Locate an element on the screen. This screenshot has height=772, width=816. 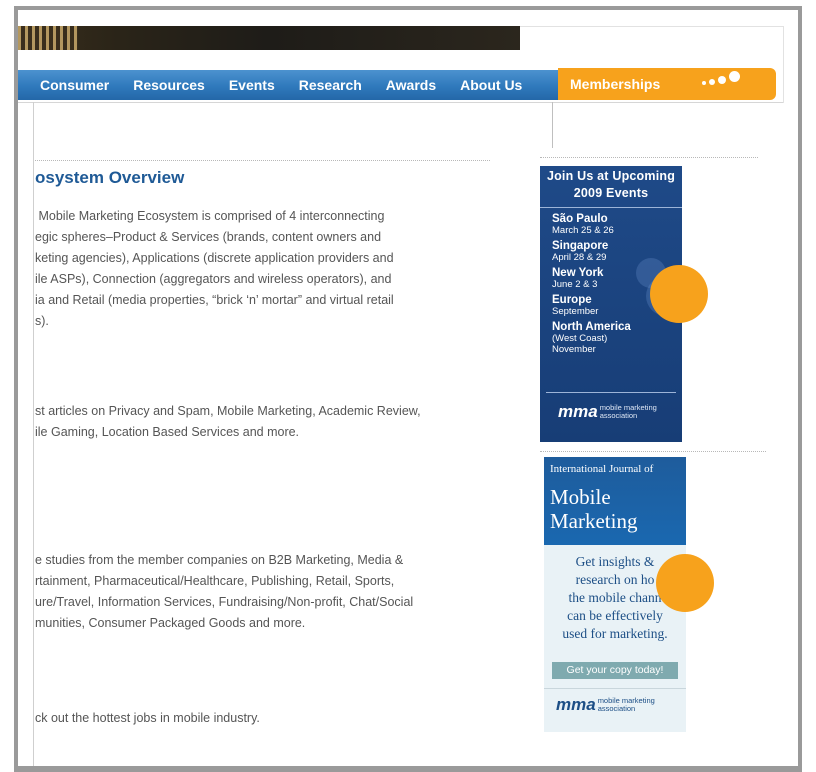
journal-ad-title: Mobile Marketing is located at coordinates (593, 509).